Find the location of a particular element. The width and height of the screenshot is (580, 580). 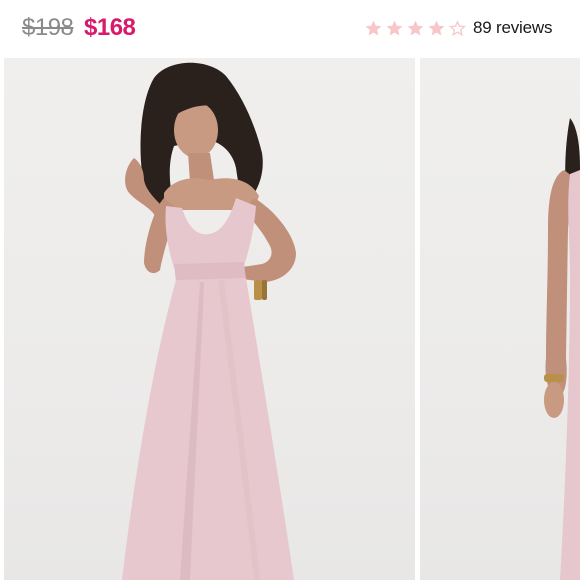

original-price: $198 is located at coordinates (48, 27).